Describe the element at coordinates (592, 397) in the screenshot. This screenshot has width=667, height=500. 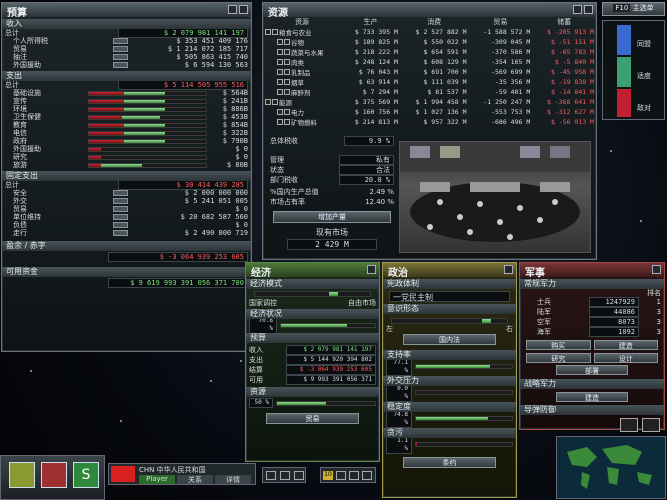
I see `build-strategic-button: 建造` at that location.